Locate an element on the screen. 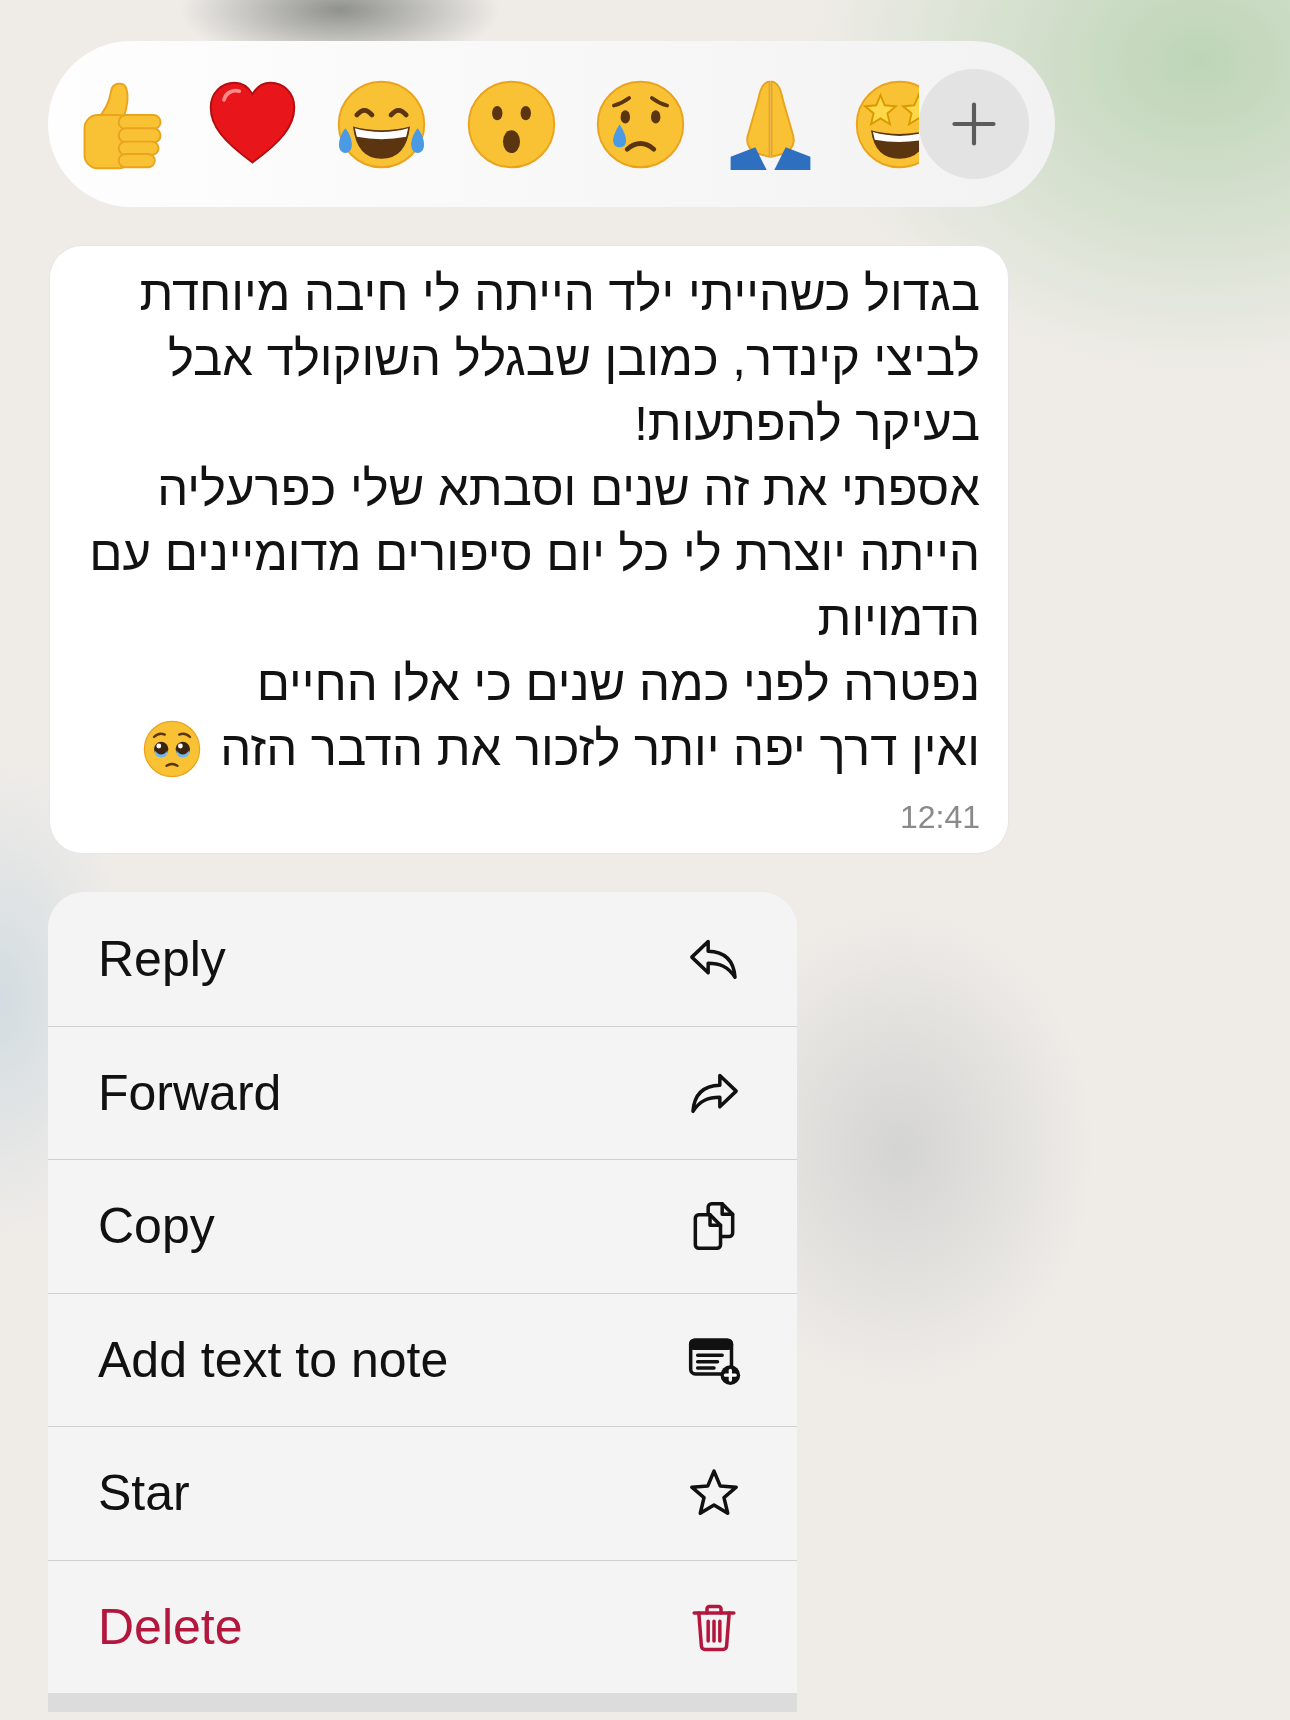 The height and width of the screenshot is (1720, 1290). message-text: אספתי את זה שנים וסבתא שלי כפרעליה הייתה יוצרת לי כל יום סיפורים מדומיינים עם הדמויות is located at coordinates (534, 553).